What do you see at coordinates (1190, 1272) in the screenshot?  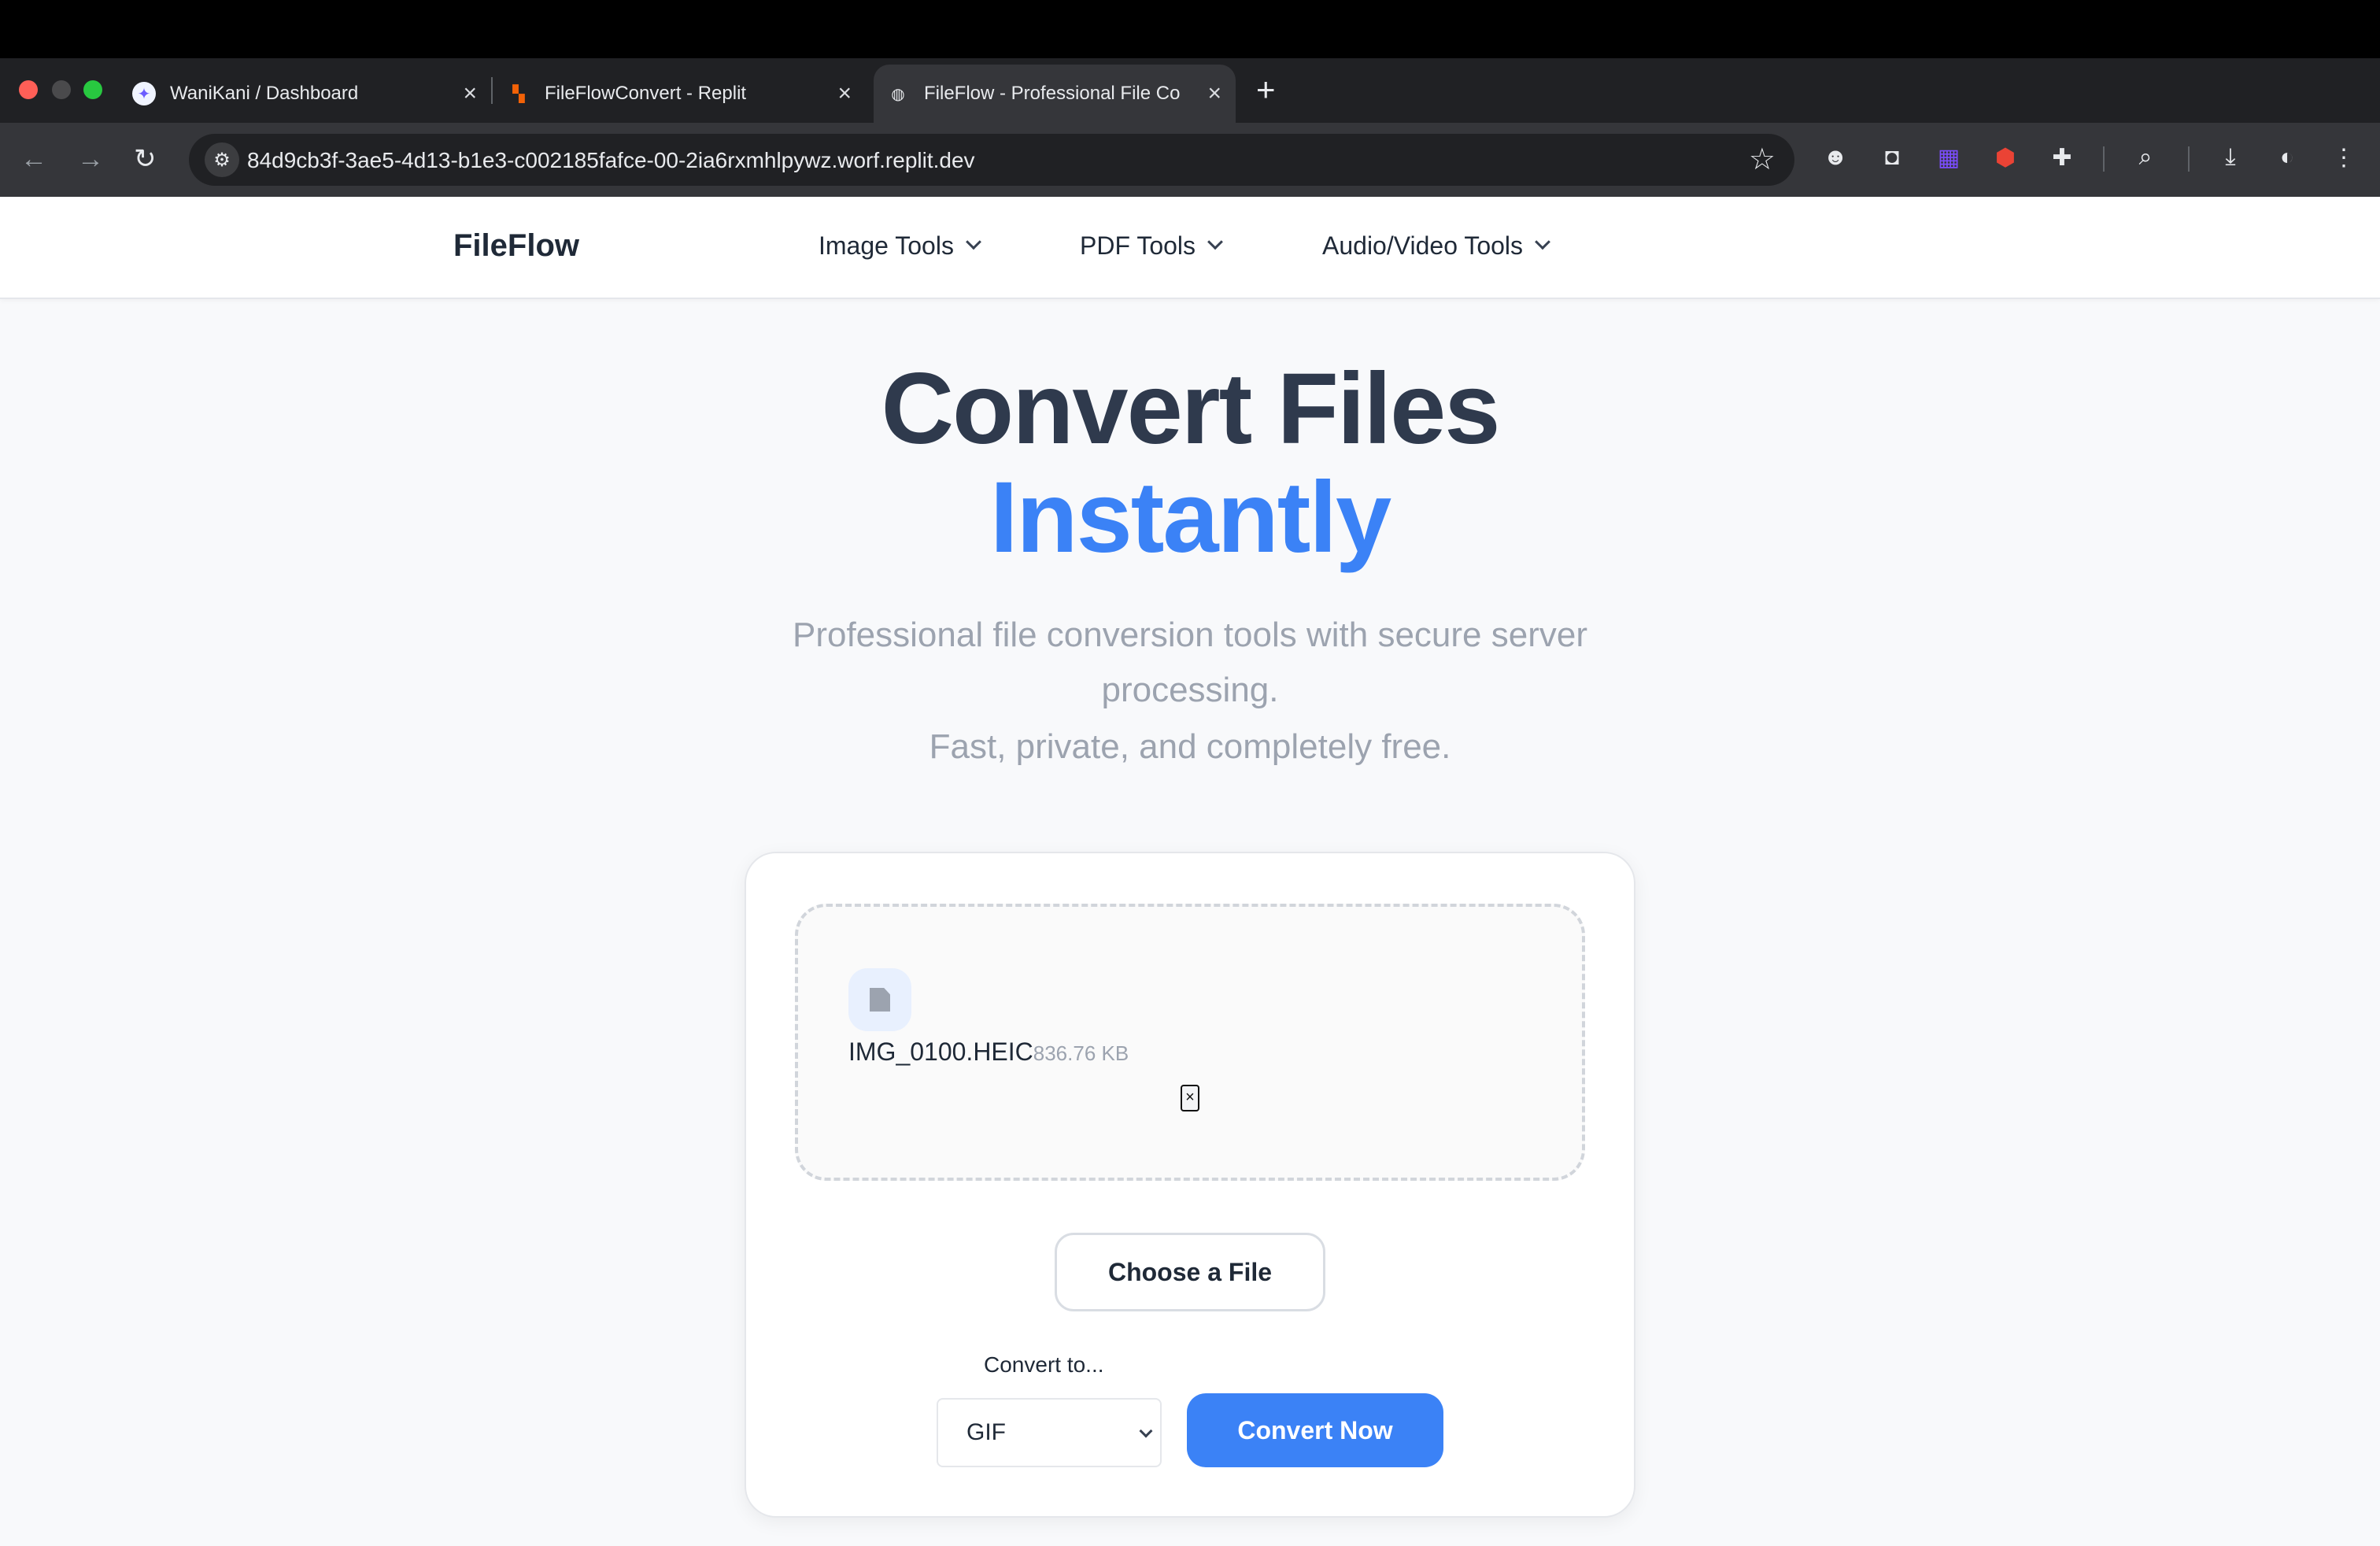 I see `choose-file-button: Choose a File` at bounding box center [1190, 1272].